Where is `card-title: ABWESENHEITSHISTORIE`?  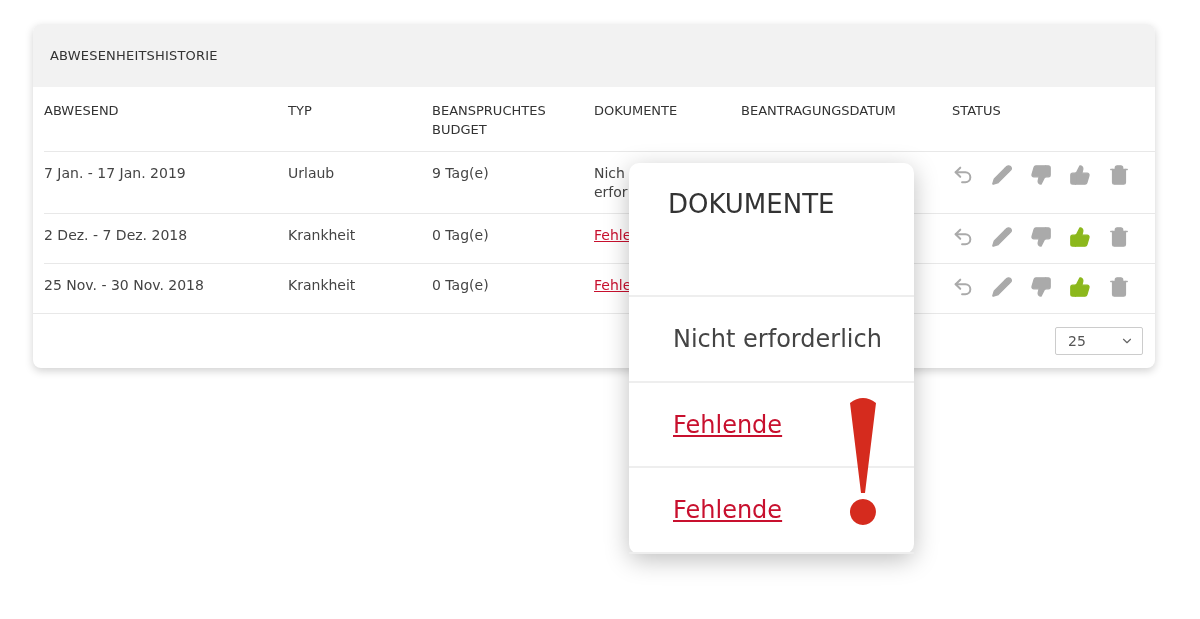 card-title: ABWESENHEITSHISTORIE is located at coordinates (134, 55).